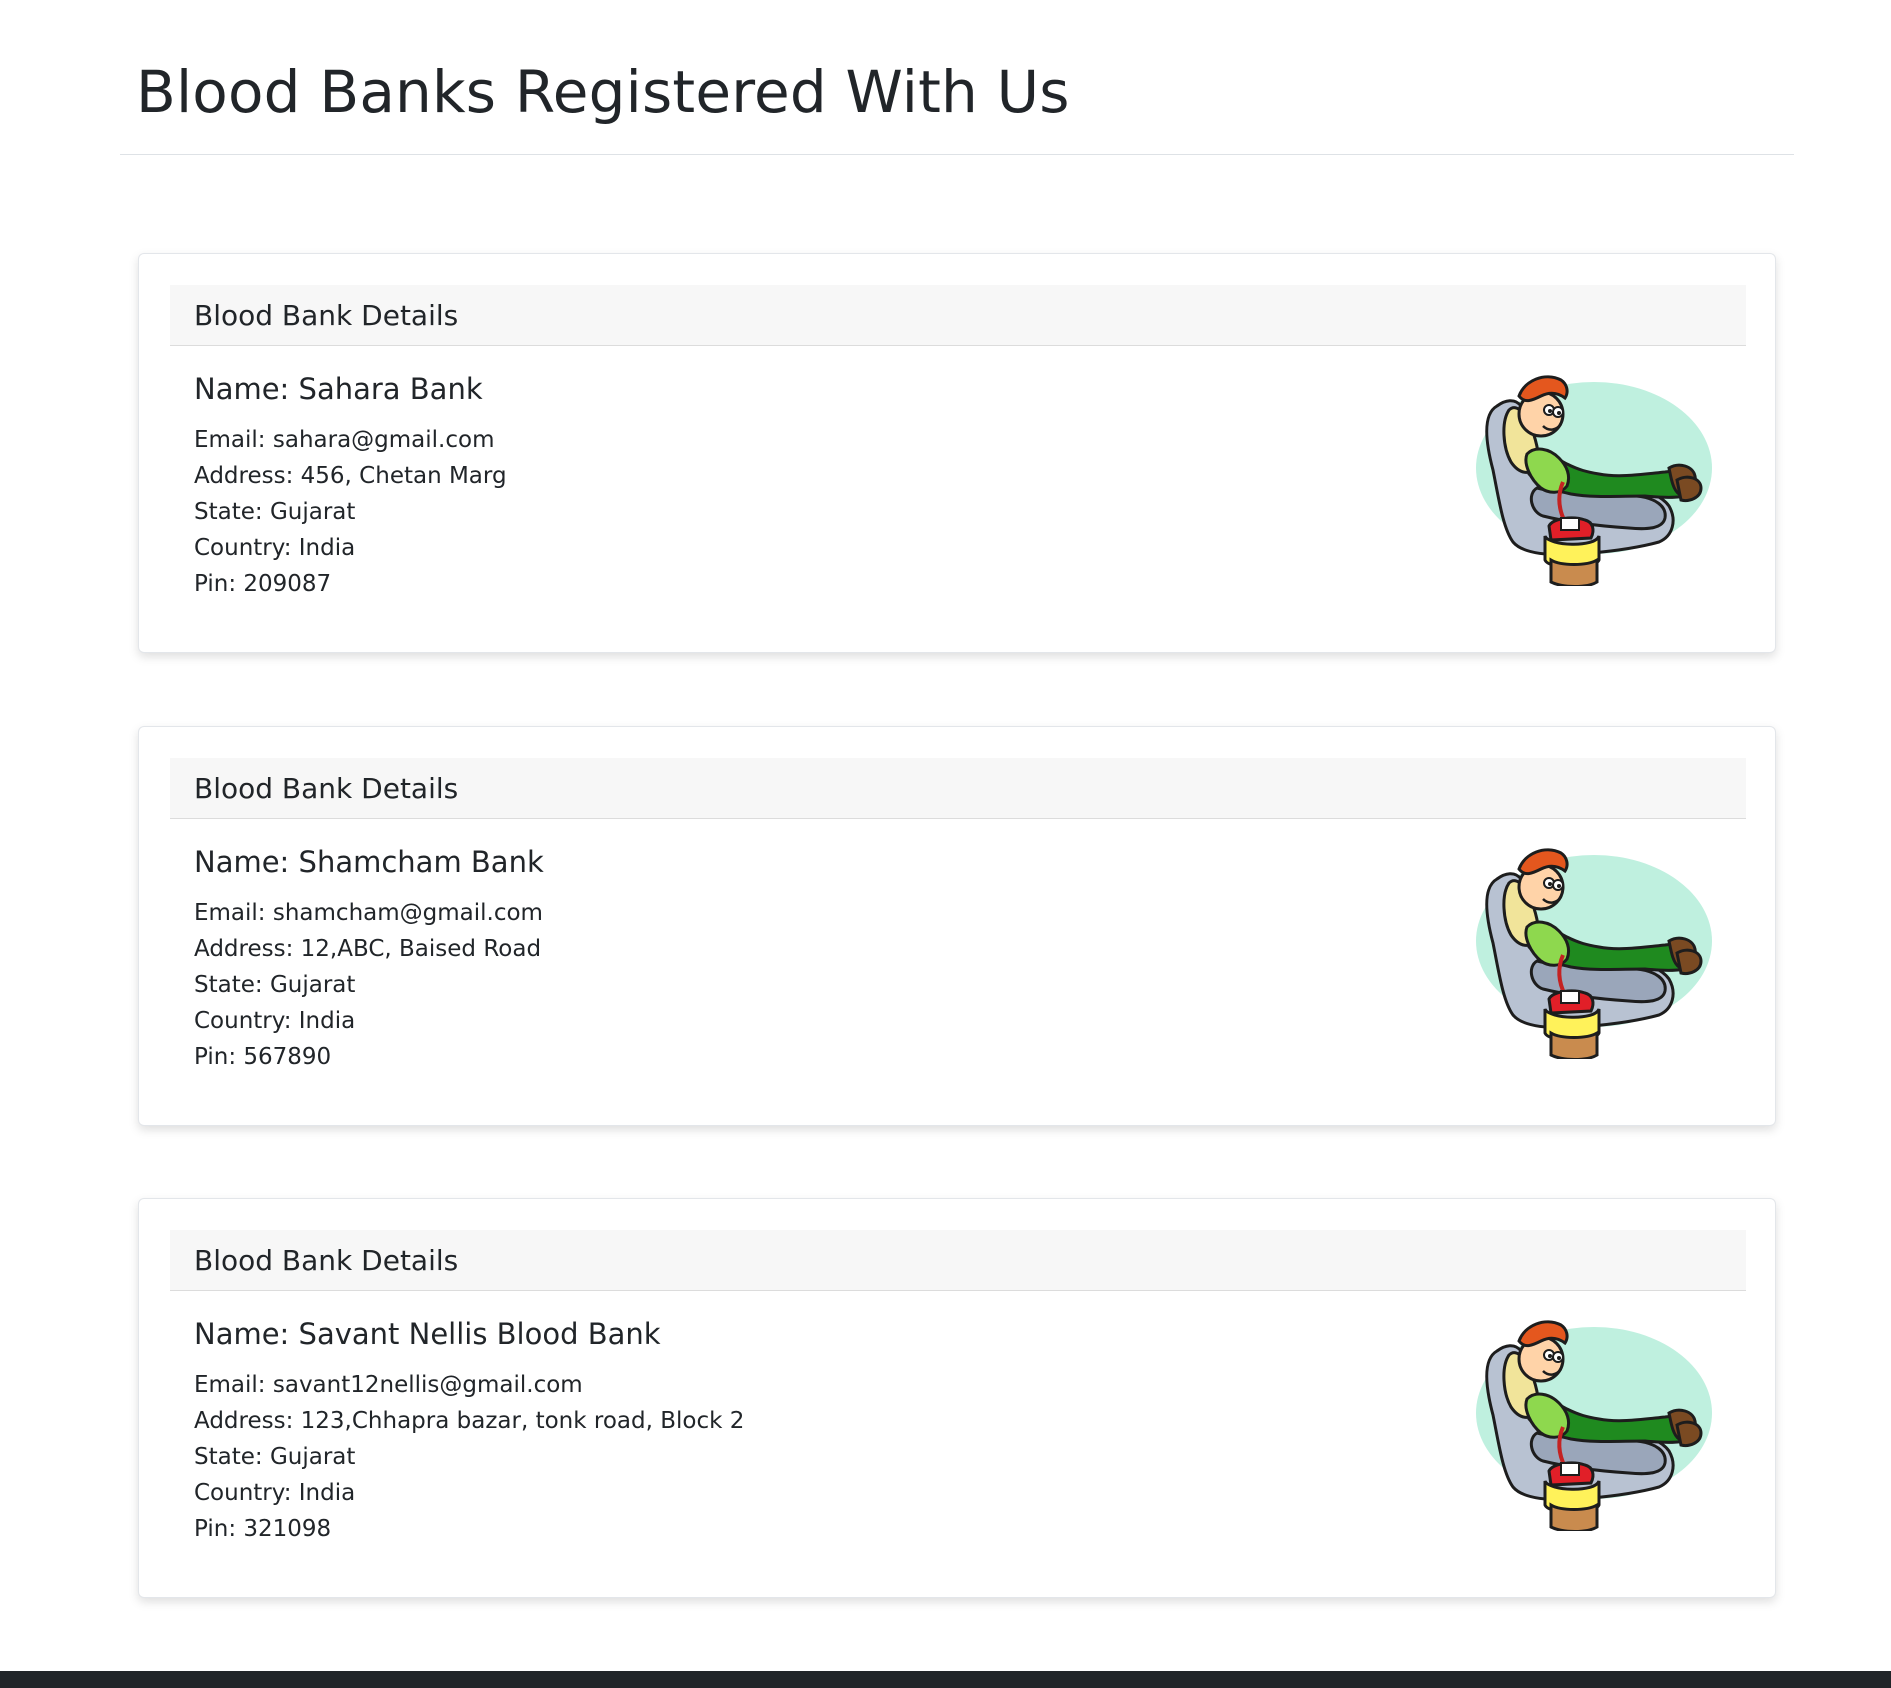 Image resolution: width=1891 pixels, height=1688 pixels. Describe the element at coordinates (603, 92) in the screenshot. I see `page-title: Blood Banks Registered With Us` at that location.